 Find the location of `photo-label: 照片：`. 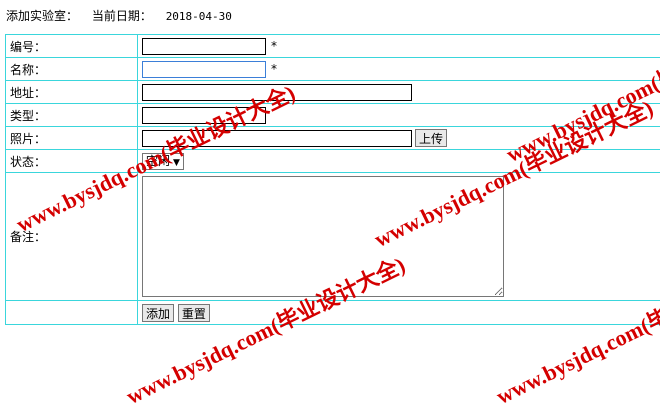

photo-label: 照片： is located at coordinates (72, 138).